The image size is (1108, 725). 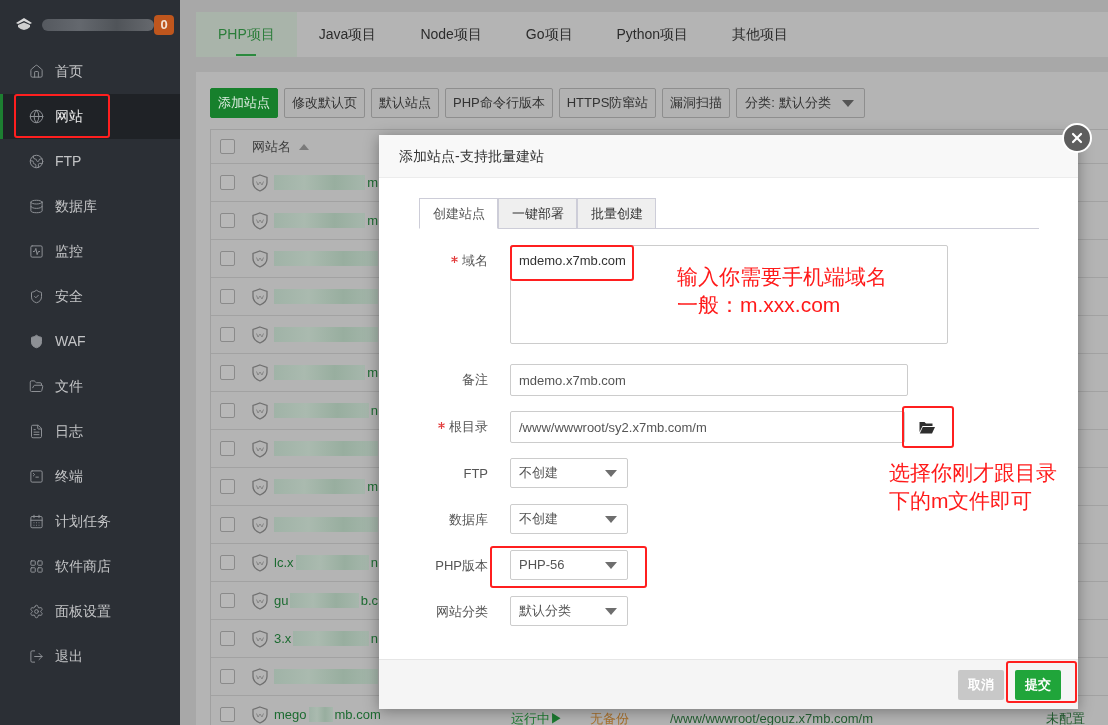 I want to click on sidebar-item: 面板设置, so click(x=90, y=611).